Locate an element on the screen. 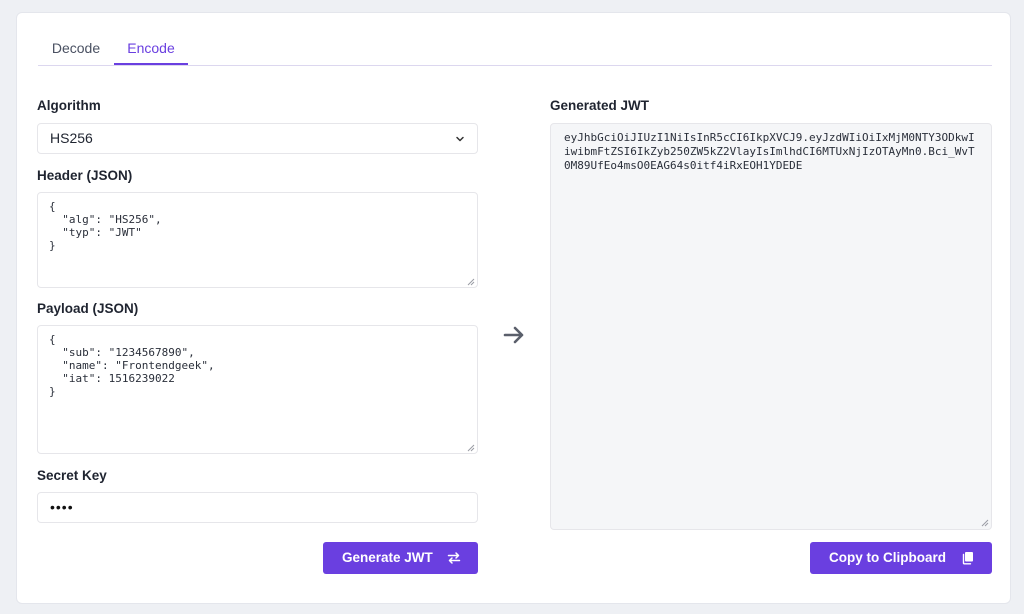  arrow-right-icon is located at coordinates (513, 335).